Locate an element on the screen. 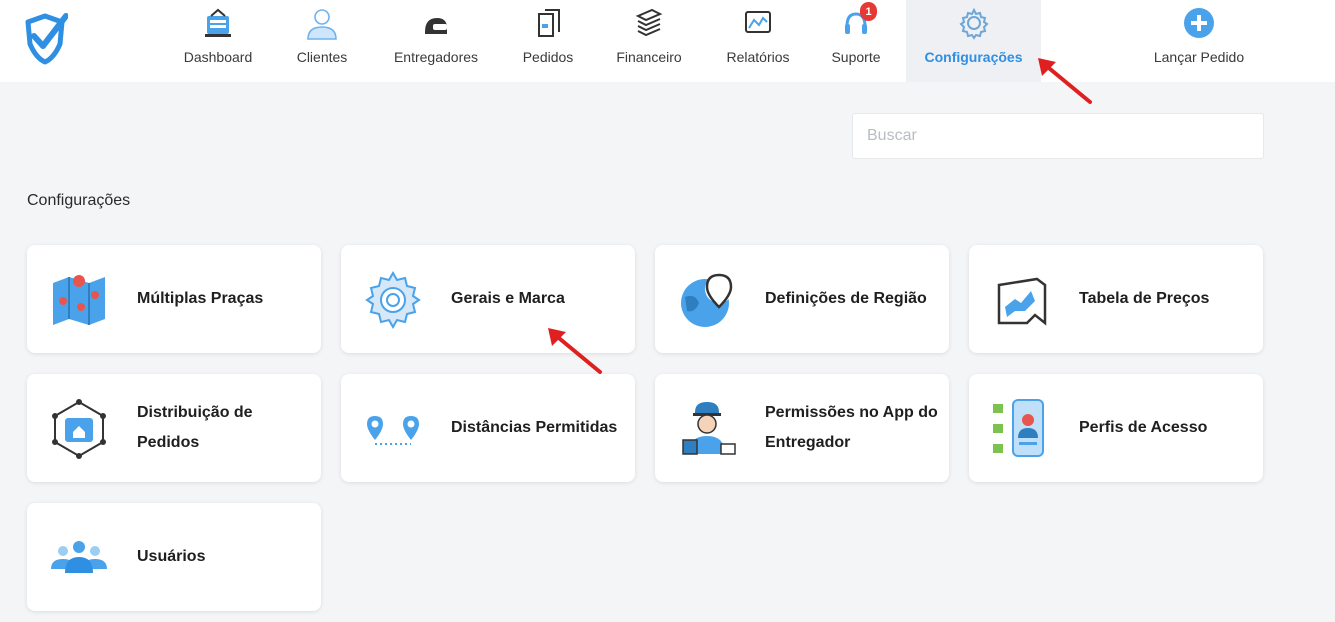 The height and width of the screenshot is (622, 1335). nav-entregadores: Entregadores is located at coordinates (436, 41).